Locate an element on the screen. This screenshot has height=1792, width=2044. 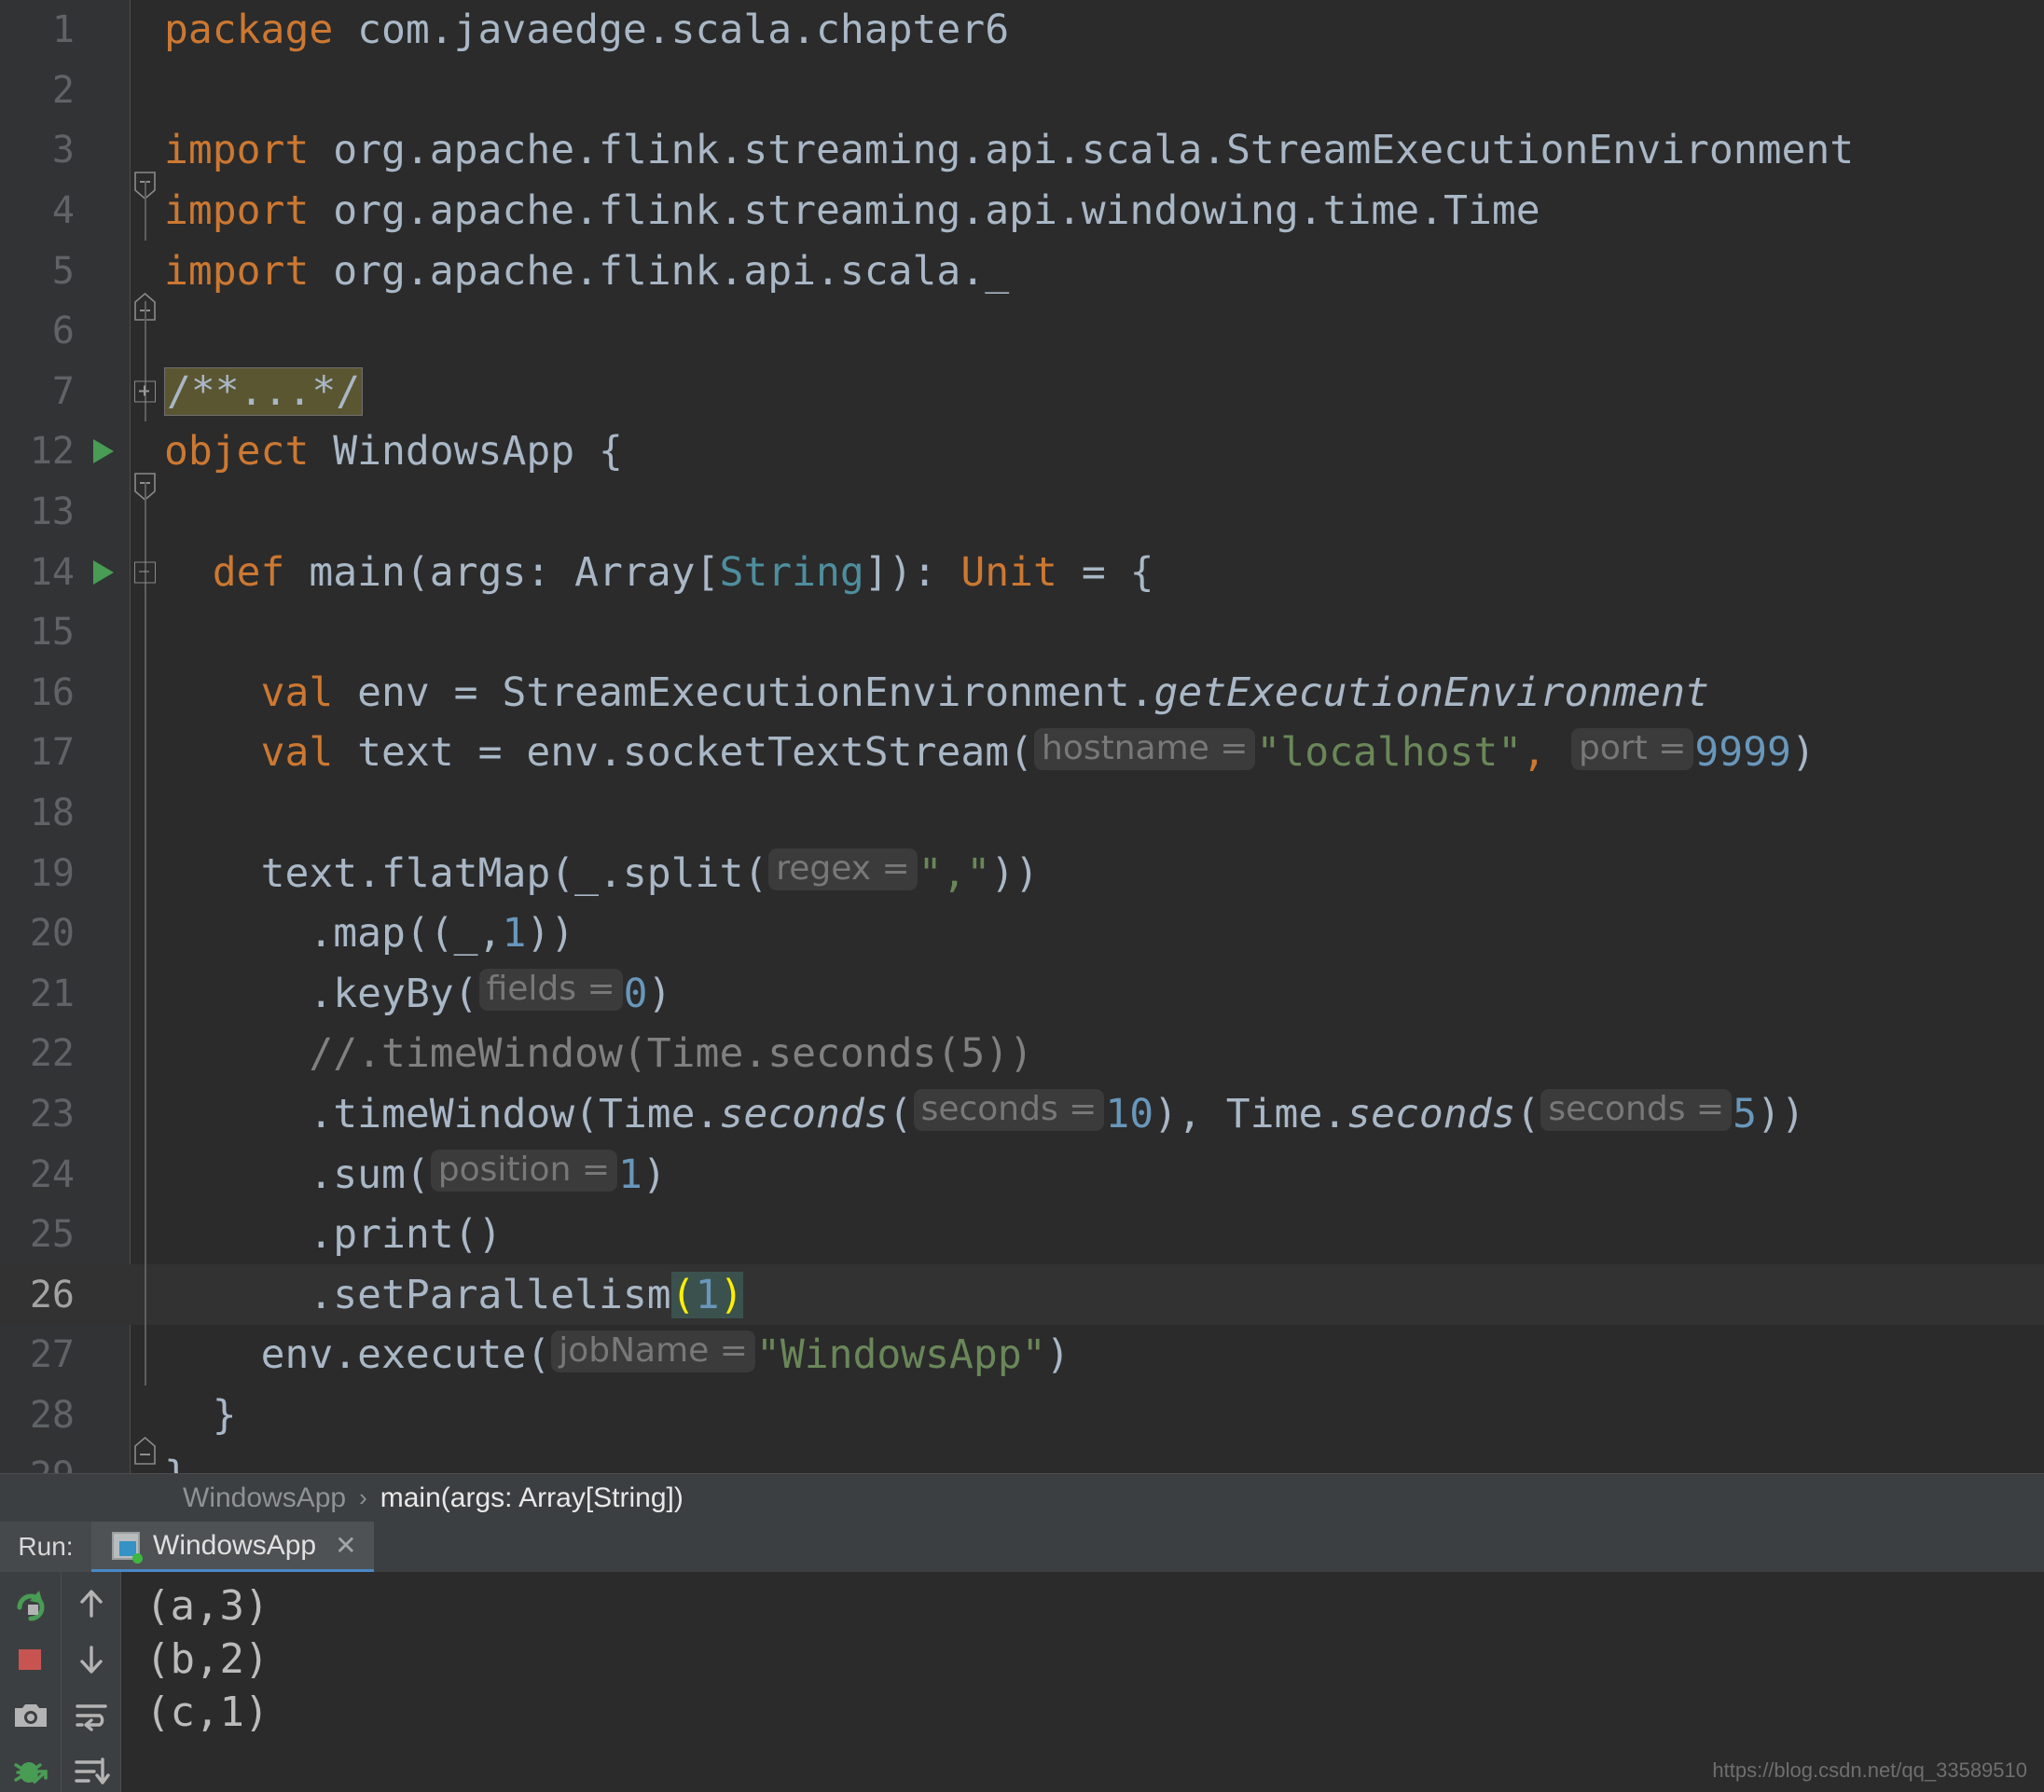
stop-button is located at coordinates (30, 1659).